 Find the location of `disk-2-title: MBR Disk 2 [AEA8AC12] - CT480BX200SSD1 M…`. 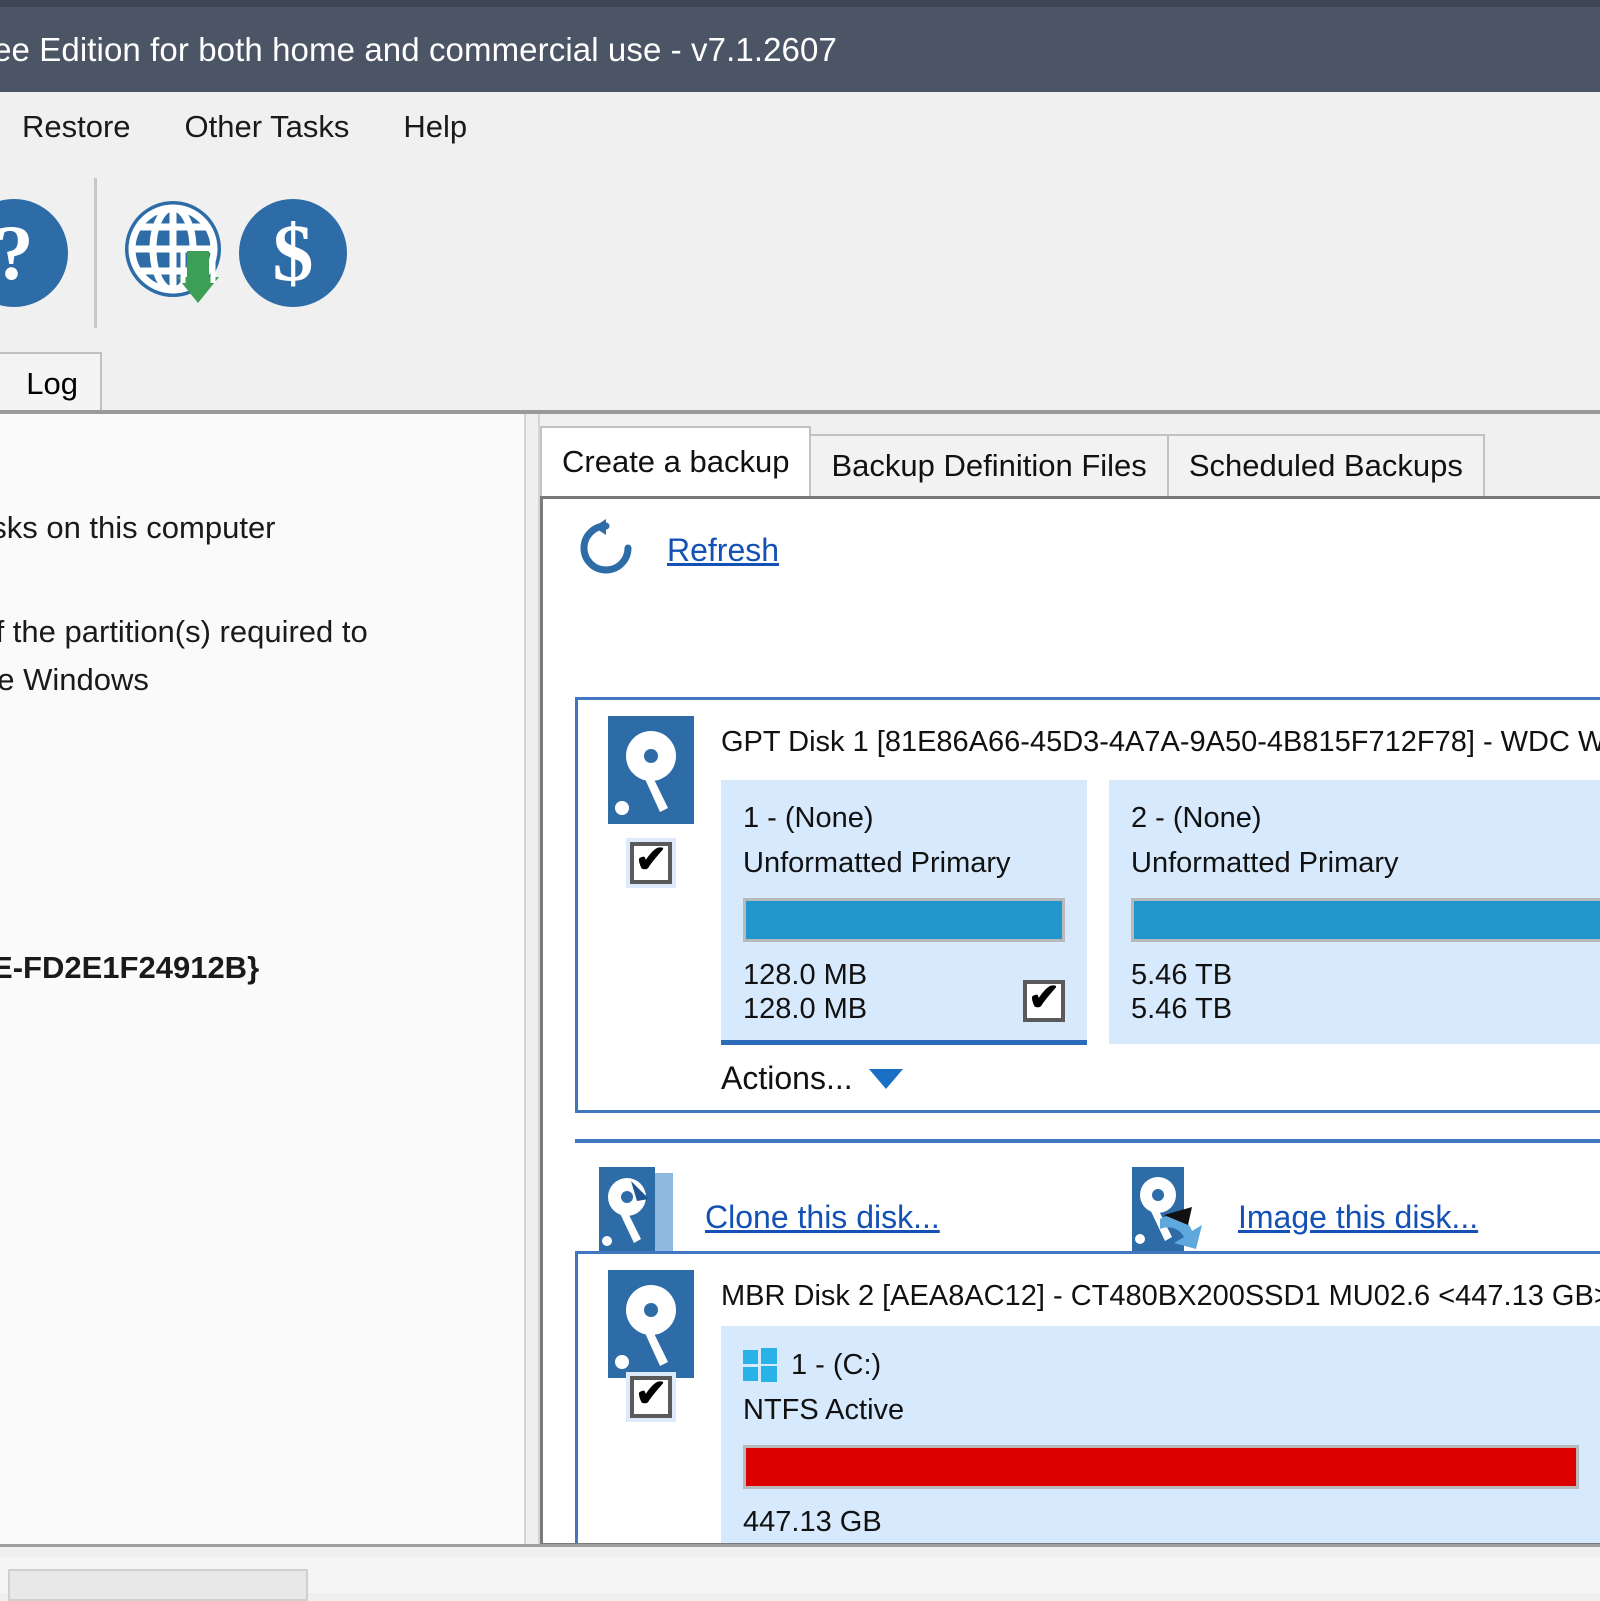

disk-2-title: MBR Disk 2 [AEA8AC12] - CT480BX200SSD1 M… is located at coordinates (1160, 1296).